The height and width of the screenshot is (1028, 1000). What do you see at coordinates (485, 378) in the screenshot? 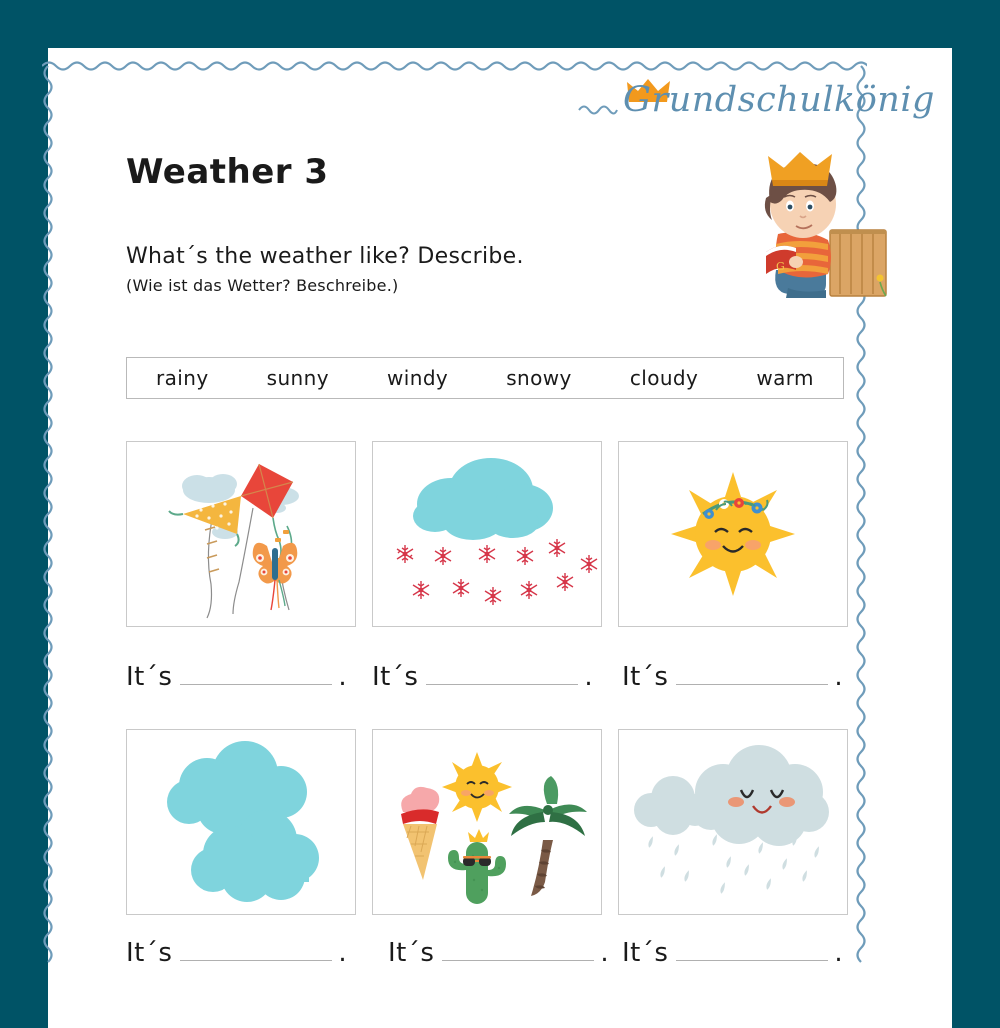
I see `word-bank: rainy sunny windy snowy cloudy warm` at bounding box center [485, 378].